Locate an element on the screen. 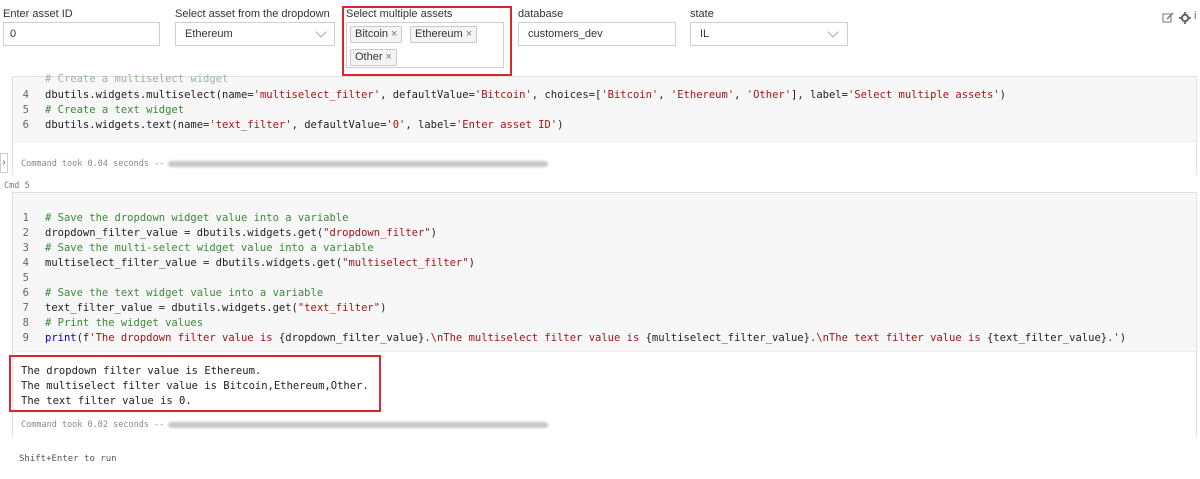 The height and width of the screenshot is (479, 1200). asset-id-input: 0 is located at coordinates (81, 34).